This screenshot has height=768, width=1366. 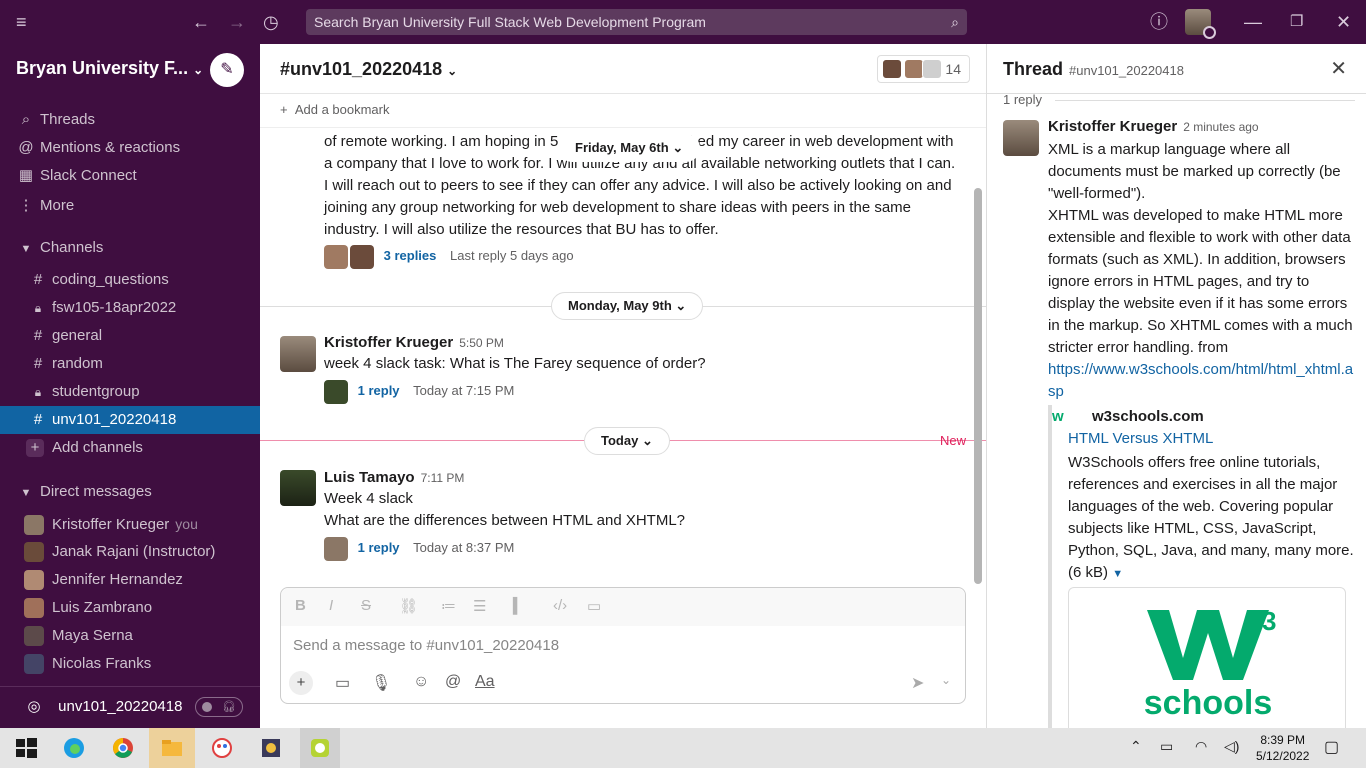 What do you see at coordinates (130, 176) in the screenshot?
I see `sidebar-item-slack-connect: ▦ Slack Connect` at bounding box center [130, 176].